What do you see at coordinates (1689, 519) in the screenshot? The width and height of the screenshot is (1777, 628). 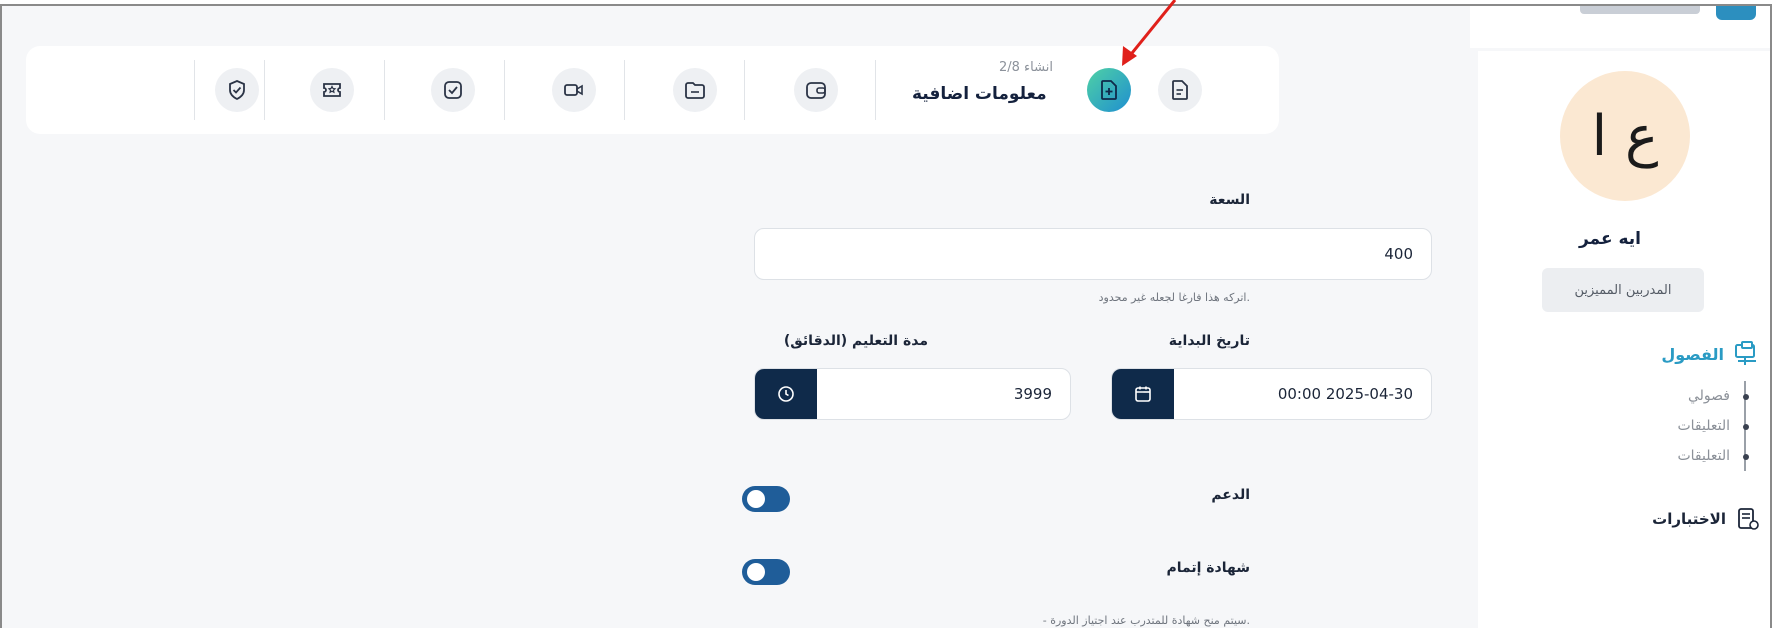 I see `sidebar-item-label: الاختبارات` at bounding box center [1689, 519].